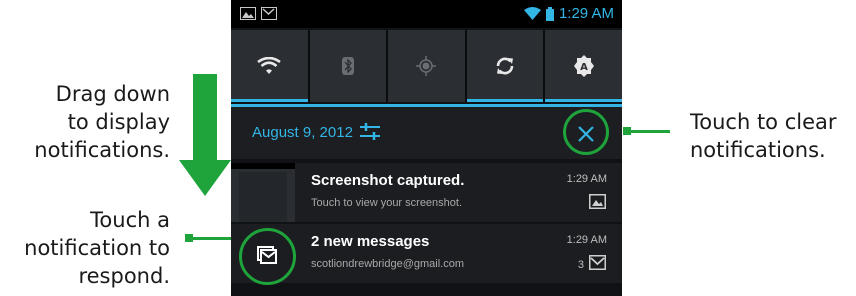 This screenshot has width=856, height=296. I want to click on bluetooth-icon, so click(347, 66).